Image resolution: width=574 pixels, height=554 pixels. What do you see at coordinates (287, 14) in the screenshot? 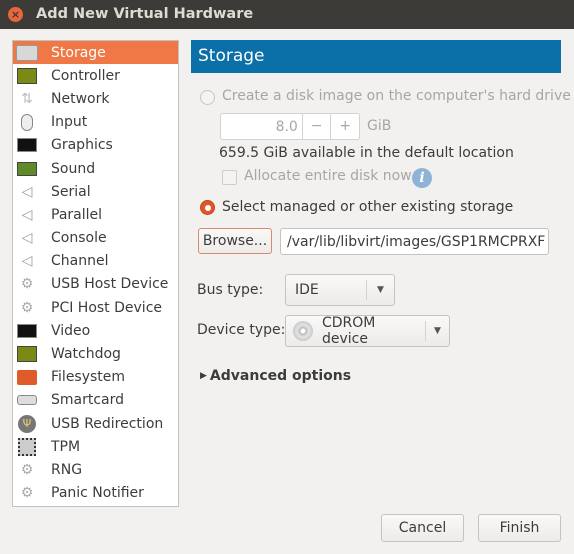
I see `title-bar: × Add New Virtual Hardware` at bounding box center [287, 14].